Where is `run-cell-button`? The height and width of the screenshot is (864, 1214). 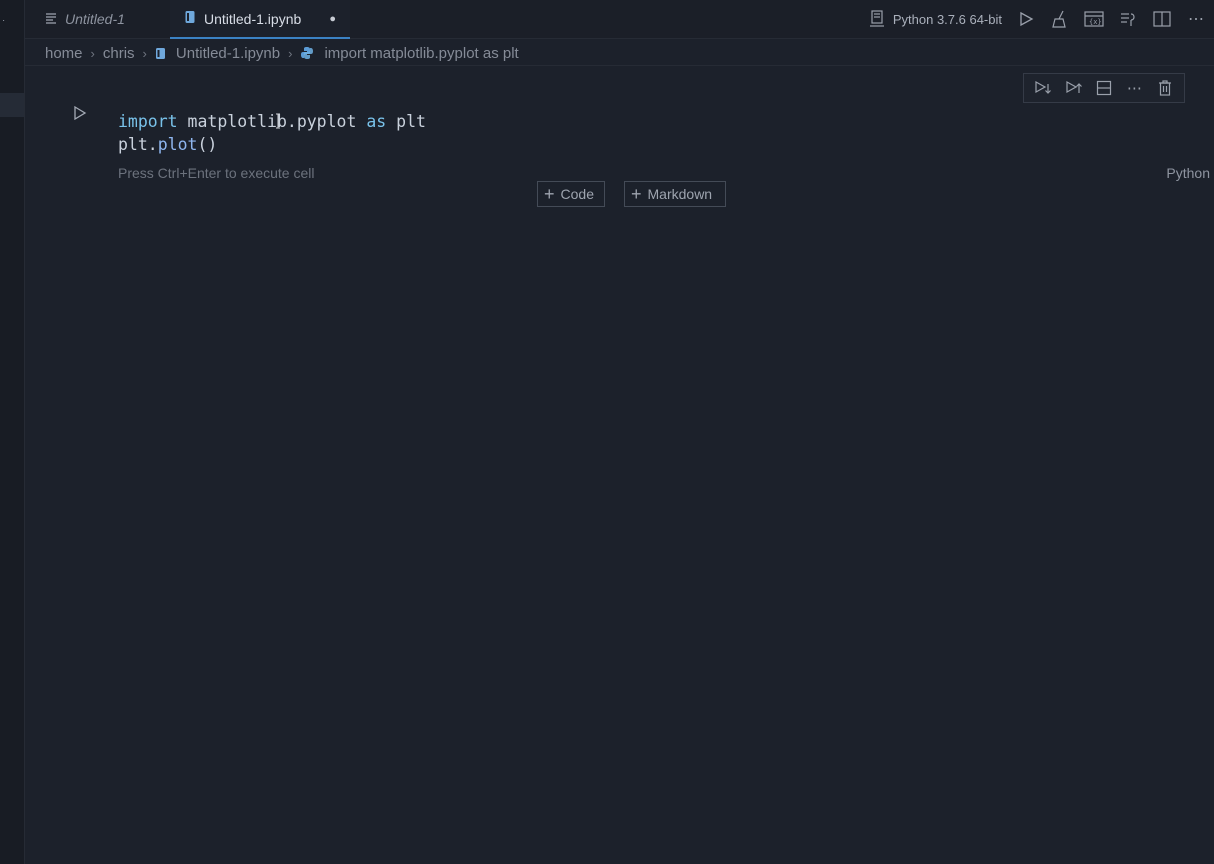
run-cell-button is located at coordinates (80, 113).